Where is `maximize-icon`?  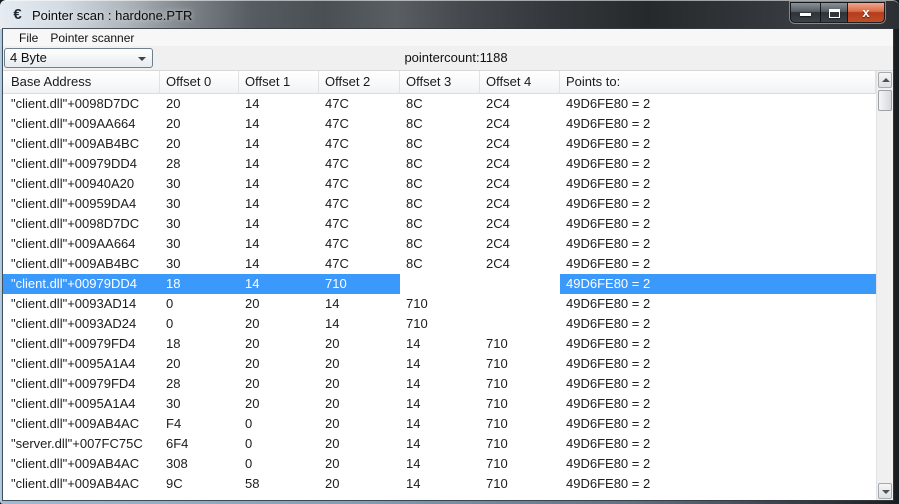
maximize-icon is located at coordinates (834, 13).